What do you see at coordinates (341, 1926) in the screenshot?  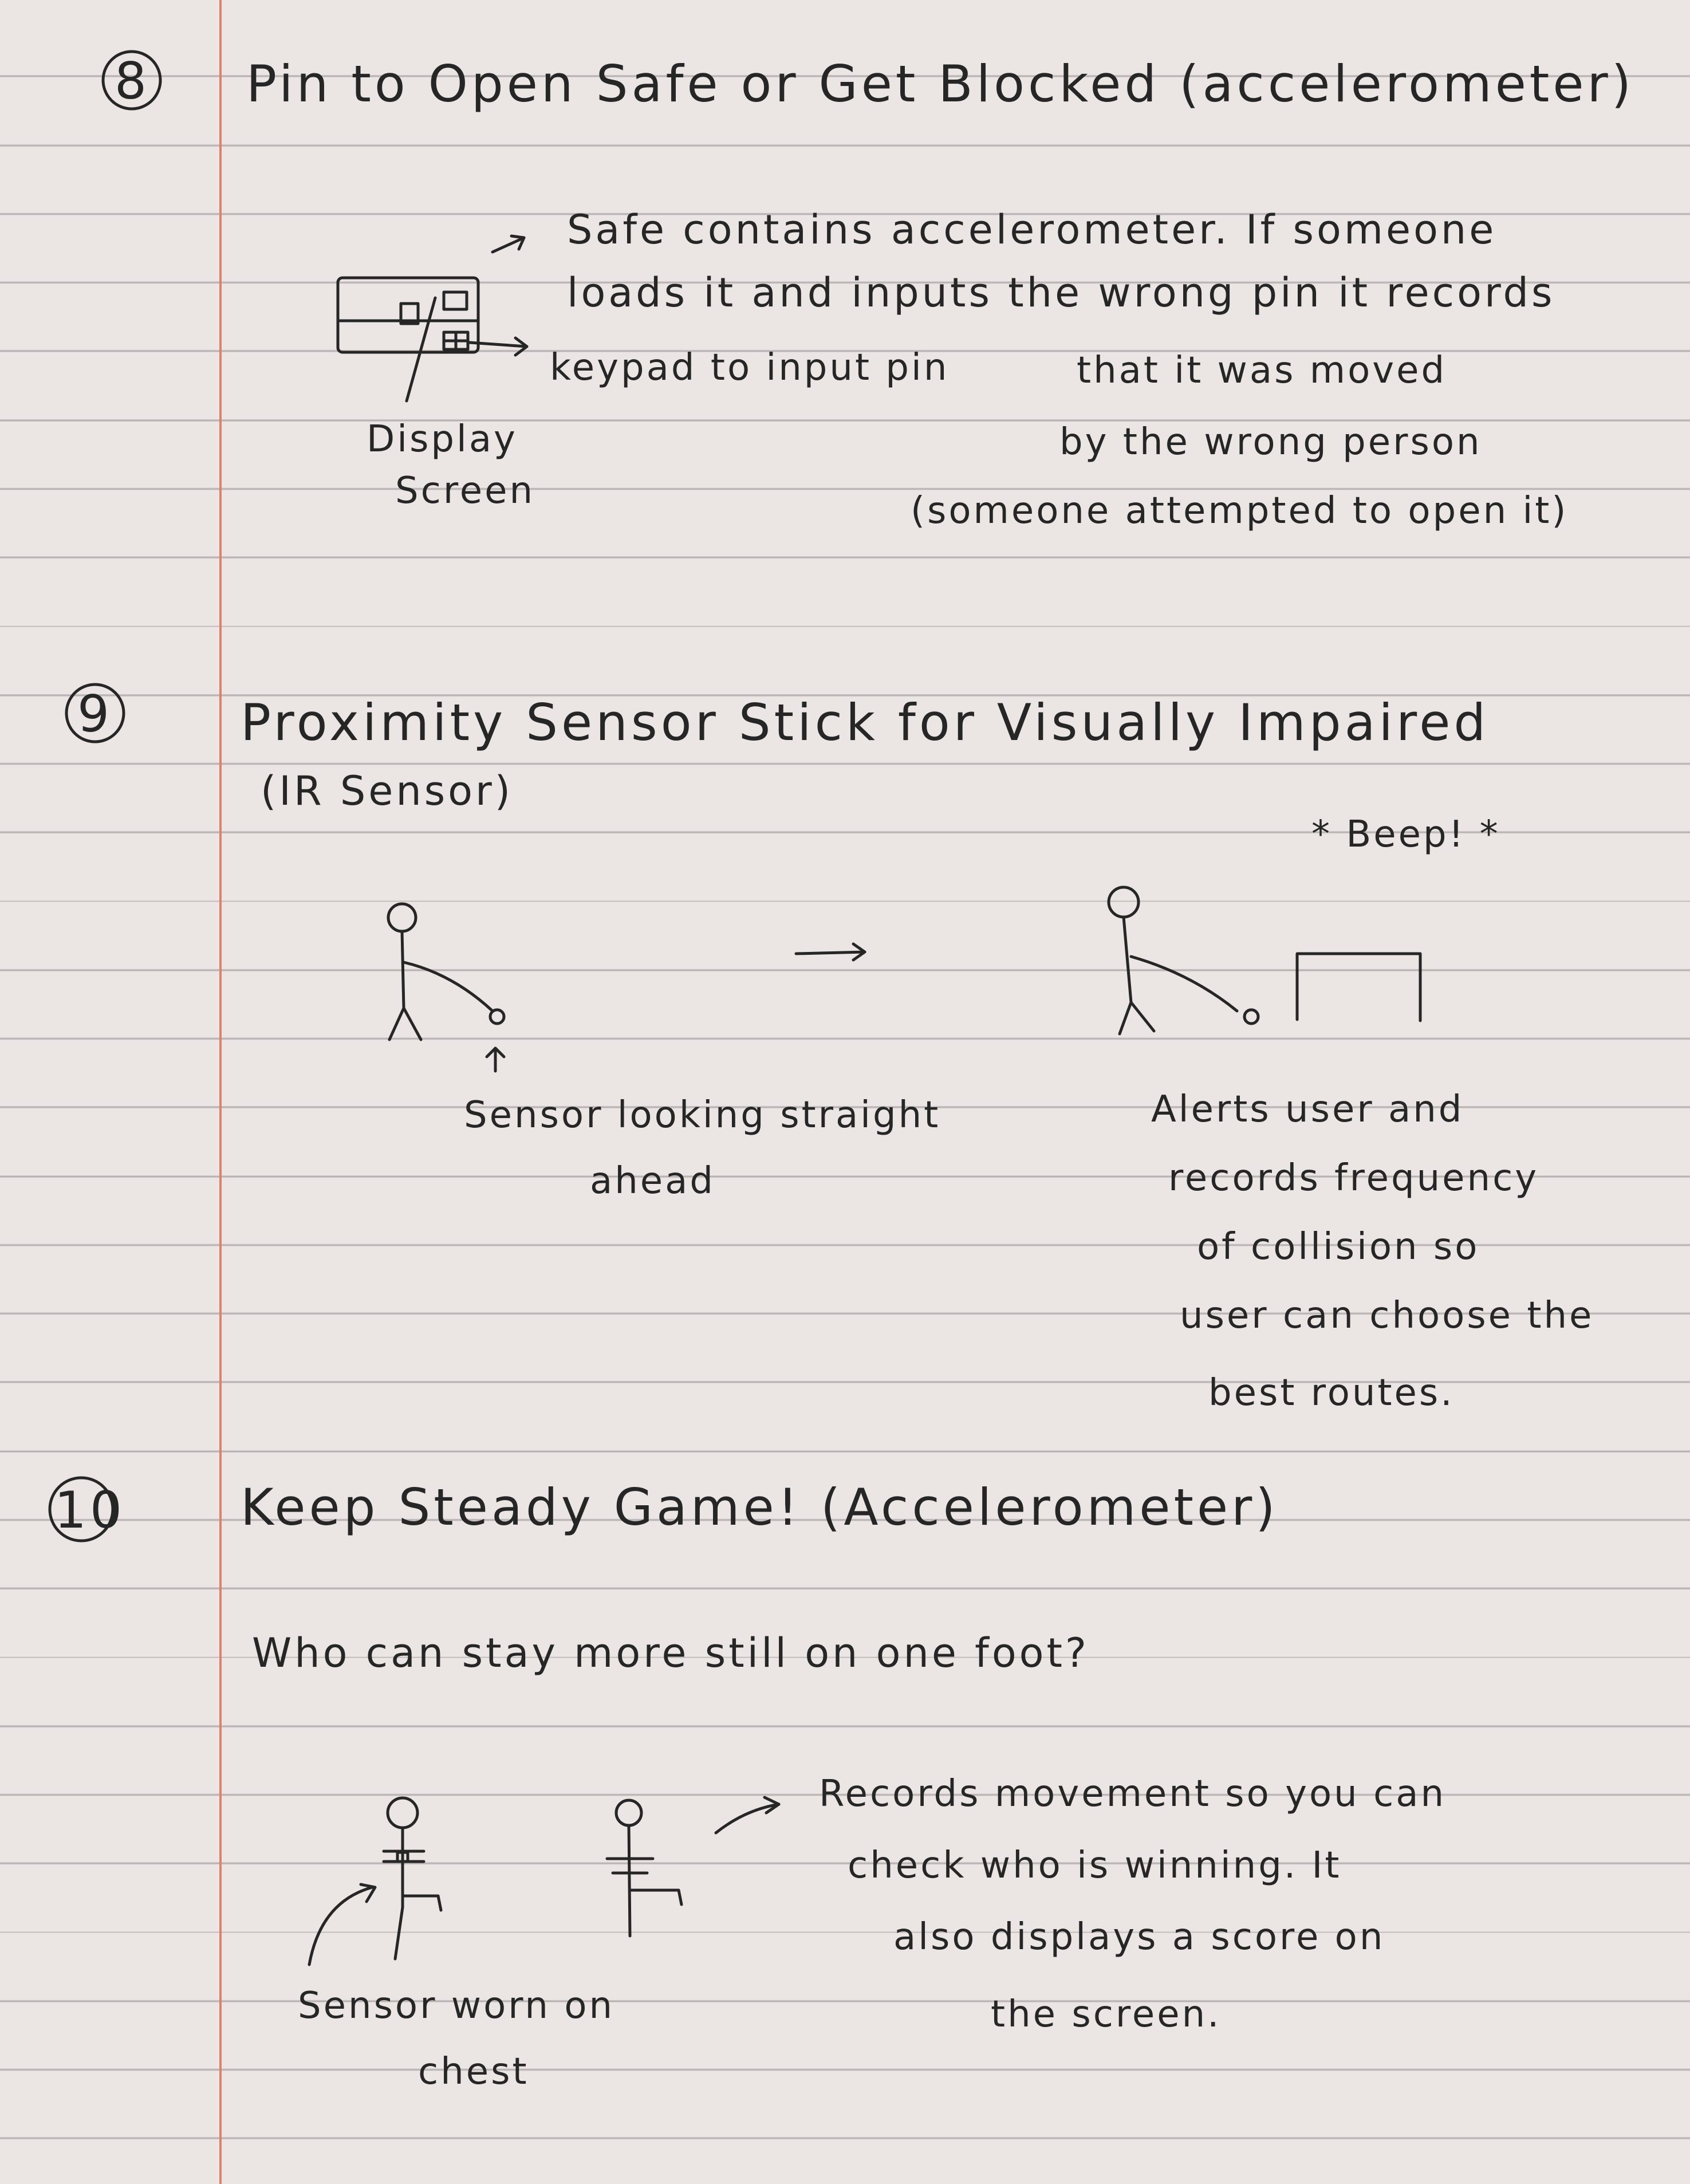 I see `sensor-pointer-line` at bounding box center [341, 1926].